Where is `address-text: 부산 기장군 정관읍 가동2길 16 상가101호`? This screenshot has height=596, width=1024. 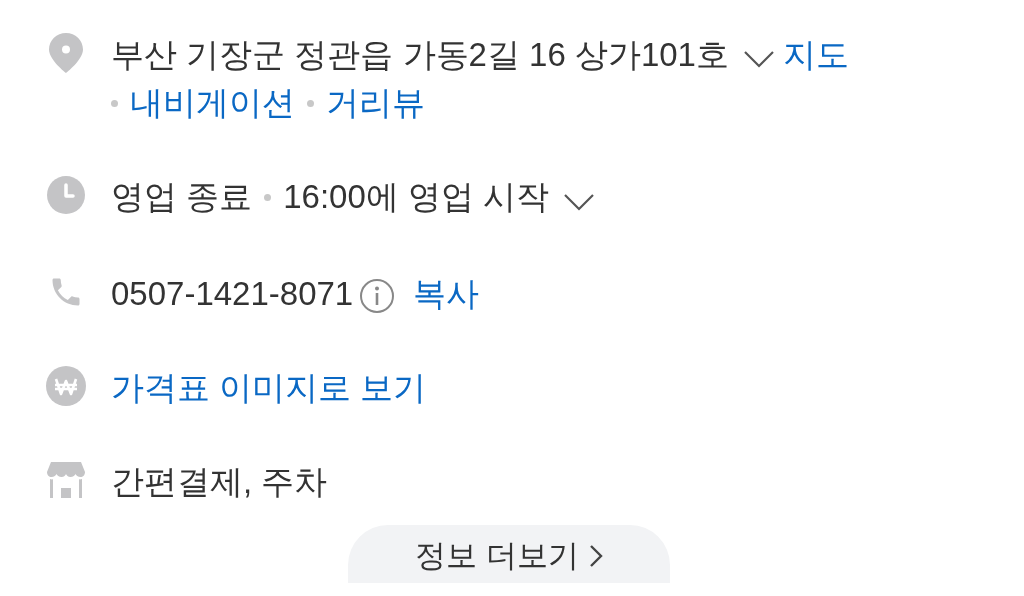 address-text: 부산 기장군 정관읍 가동2길 16 상가101호 is located at coordinates (420, 54).